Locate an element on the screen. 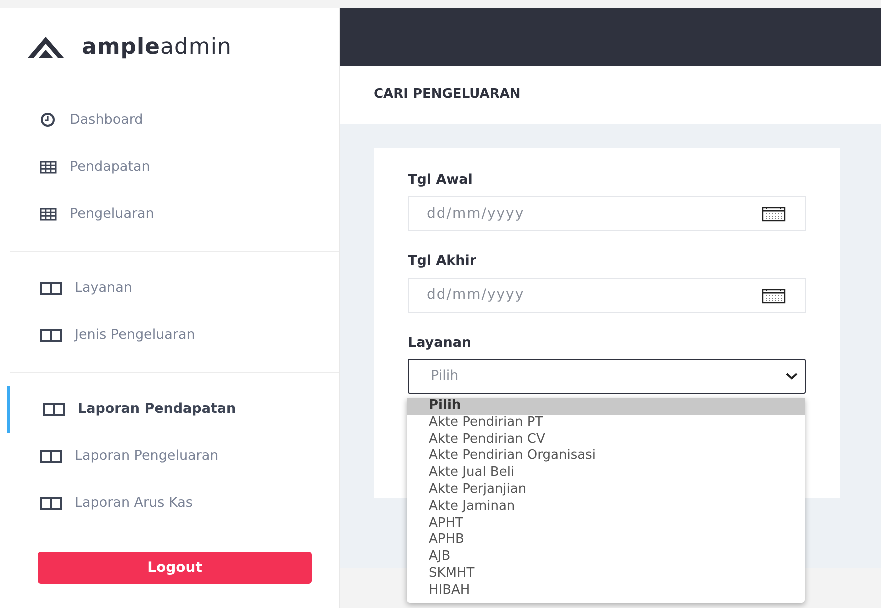 Image resolution: width=881 pixels, height=608 pixels. logo-text: ampleadmin is located at coordinates (157, 48).